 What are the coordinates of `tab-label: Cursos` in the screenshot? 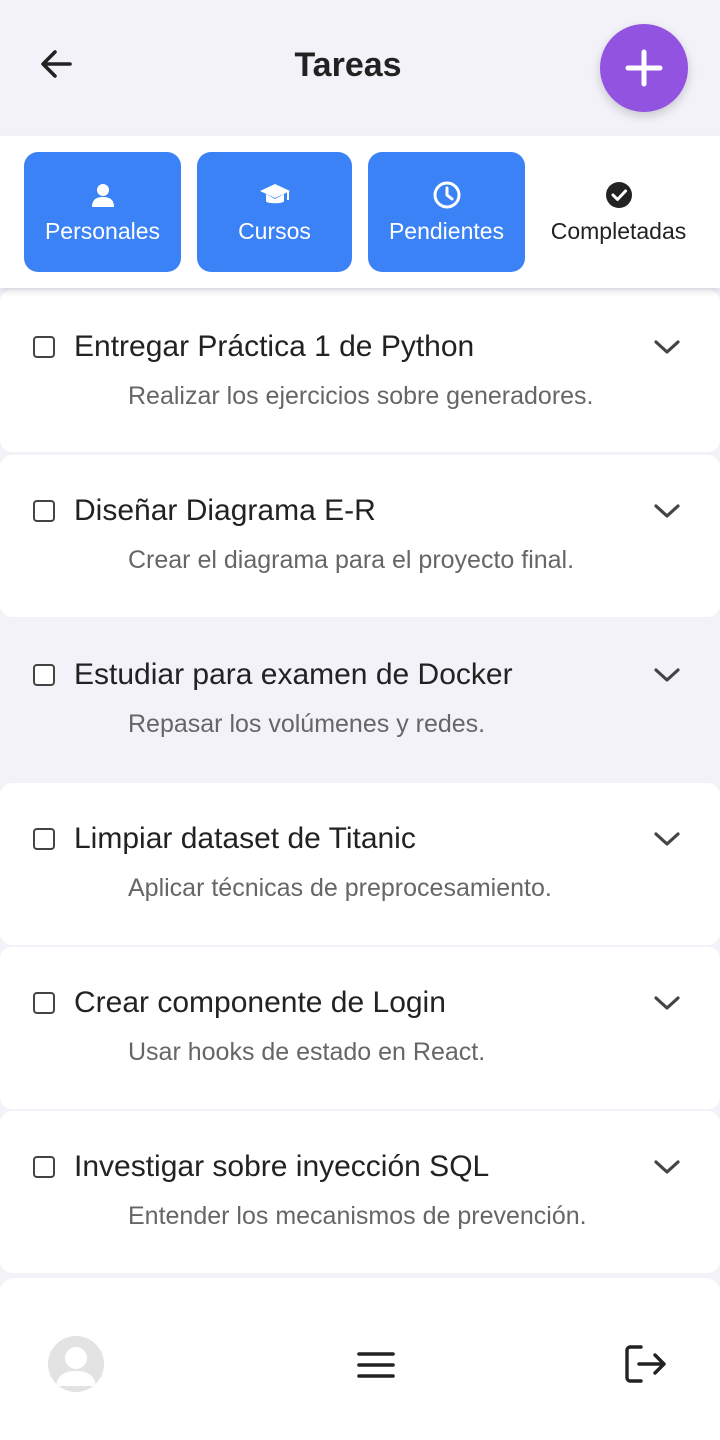 It's located at (274, 230).